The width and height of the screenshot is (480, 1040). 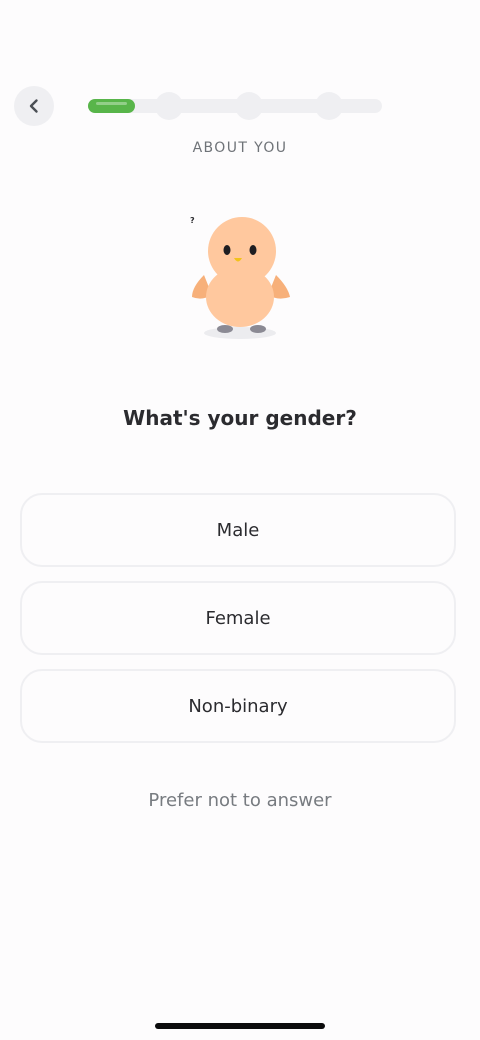 I want to click on option-label: Female, so click(x=238, y=618).